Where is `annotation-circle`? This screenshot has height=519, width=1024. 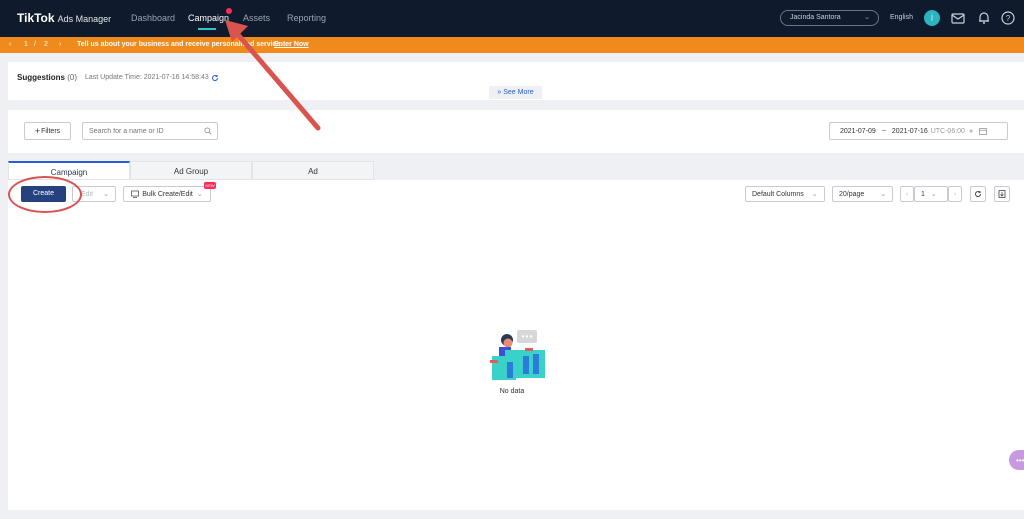
annotation-circle is located at coordinates (45, 194).